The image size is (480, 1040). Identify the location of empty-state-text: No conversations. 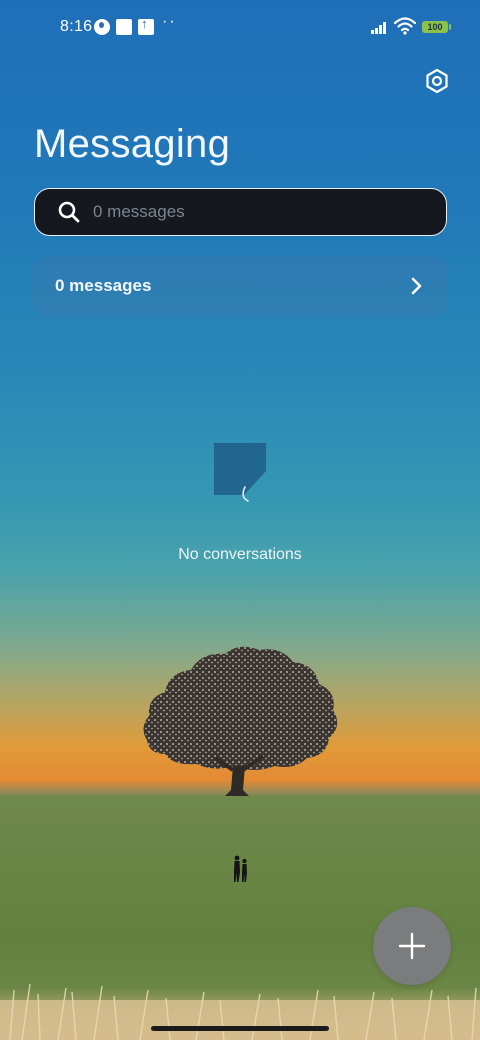
(240, 554).